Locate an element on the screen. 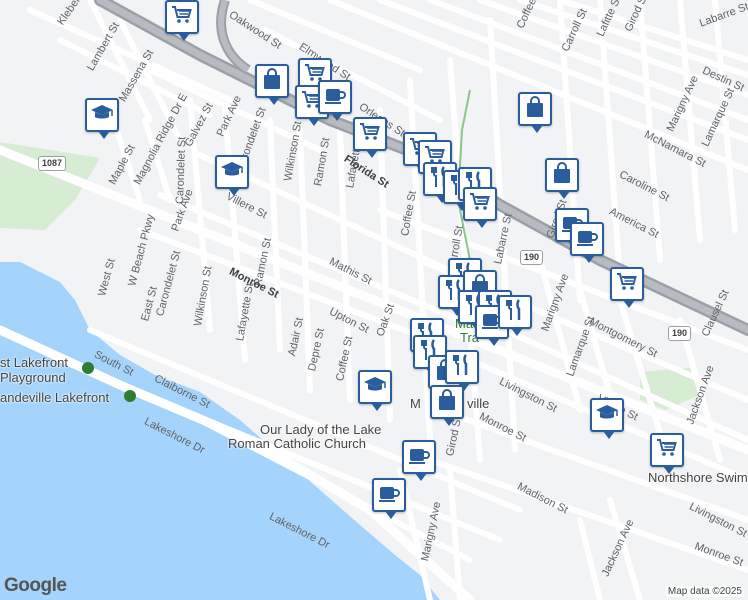 The image size is (748, 600). place-label: st Lakefront is located at coordinates (34, 362).